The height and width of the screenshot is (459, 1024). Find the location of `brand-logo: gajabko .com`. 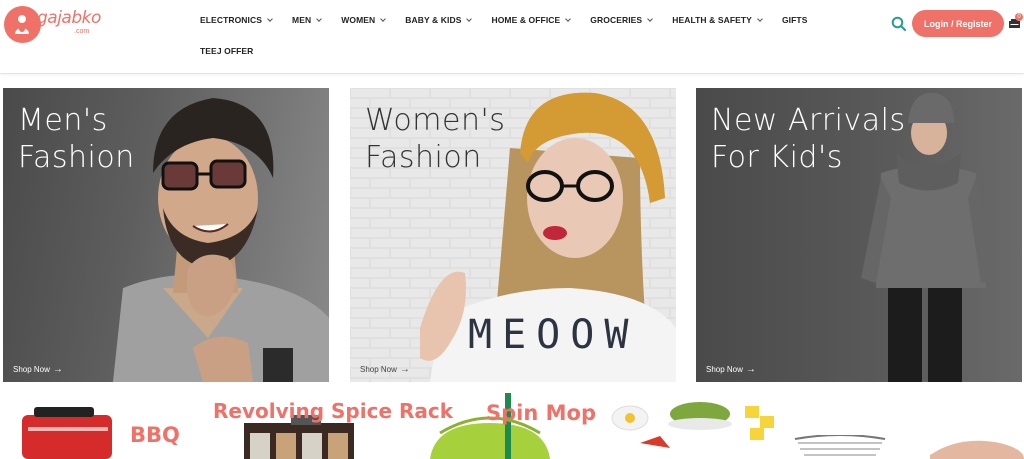

brand-logo: gajabko .com is located at coordinates (52, 24).